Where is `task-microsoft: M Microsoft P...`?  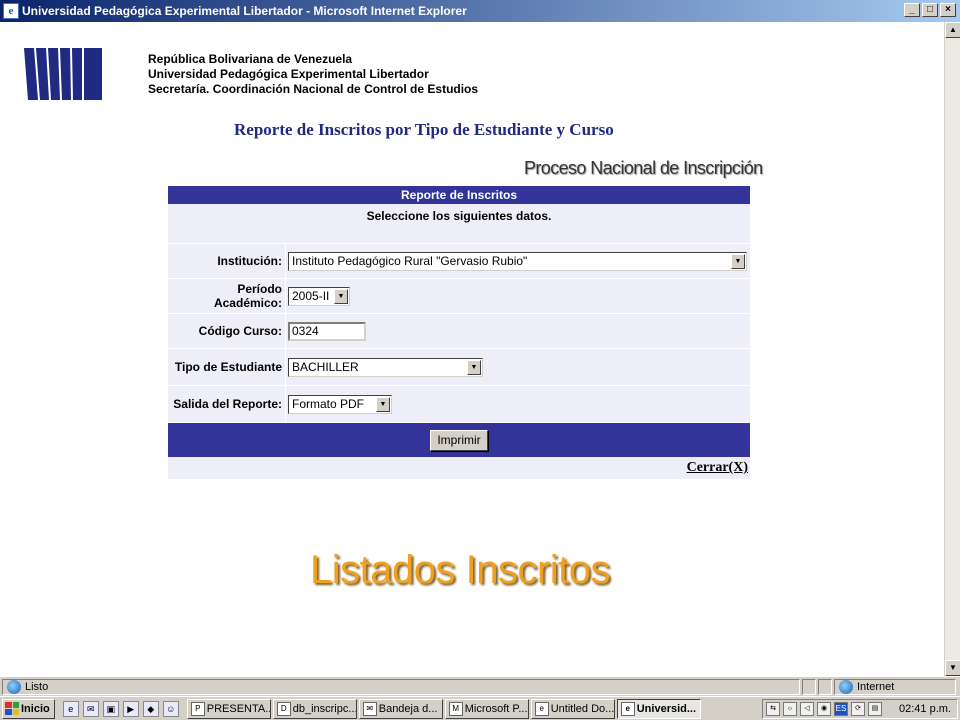 task-microsoft: M Microsoft P... is located at coordinates (486, 708).